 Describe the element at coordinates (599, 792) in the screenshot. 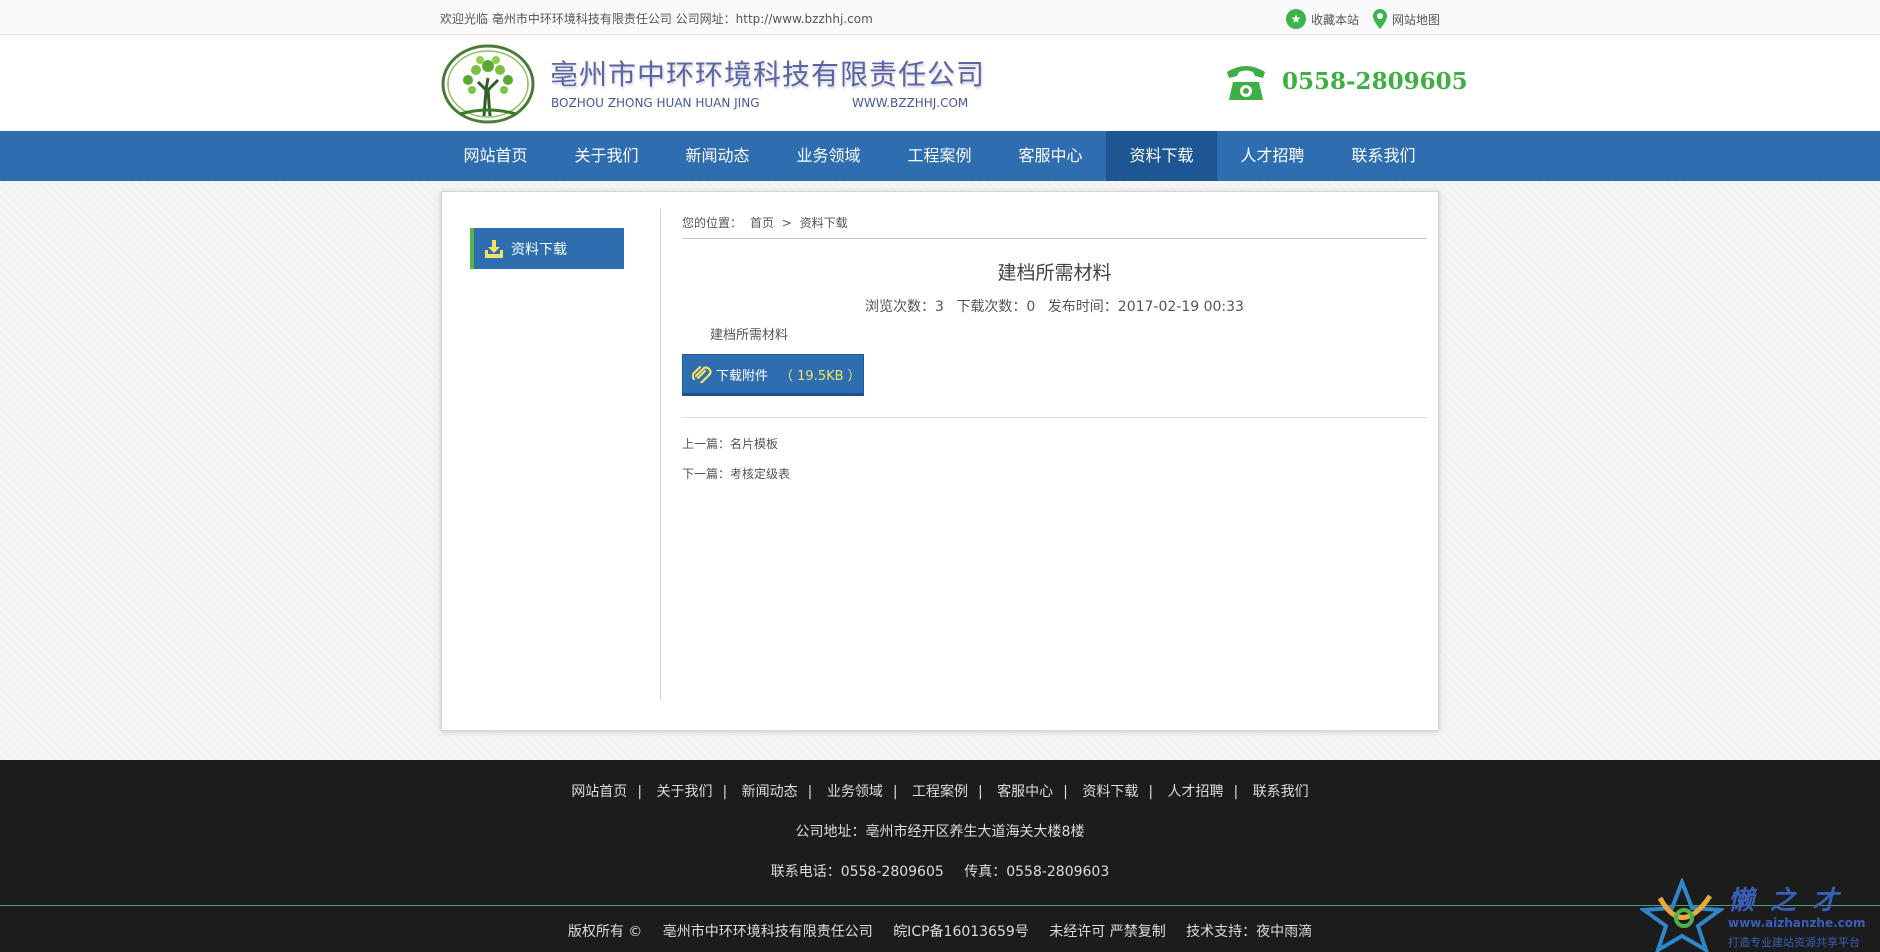

I see `footer-link-home: 网站首页` at that location.